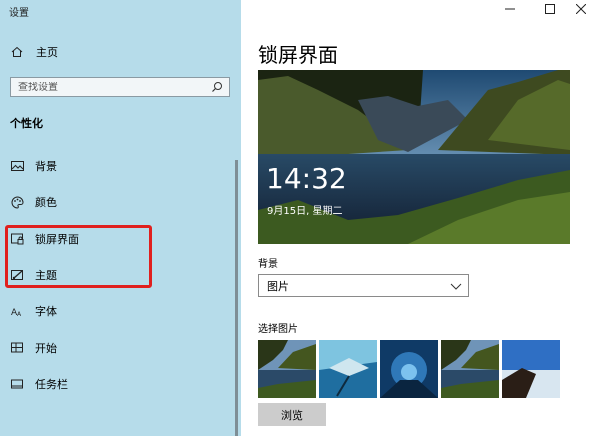 This screenshot has width=591, height=436. What do you see at coordinates (26, 123) in the screenshot?
I see `section-title: 个性化` at bounding box center [26, 123].